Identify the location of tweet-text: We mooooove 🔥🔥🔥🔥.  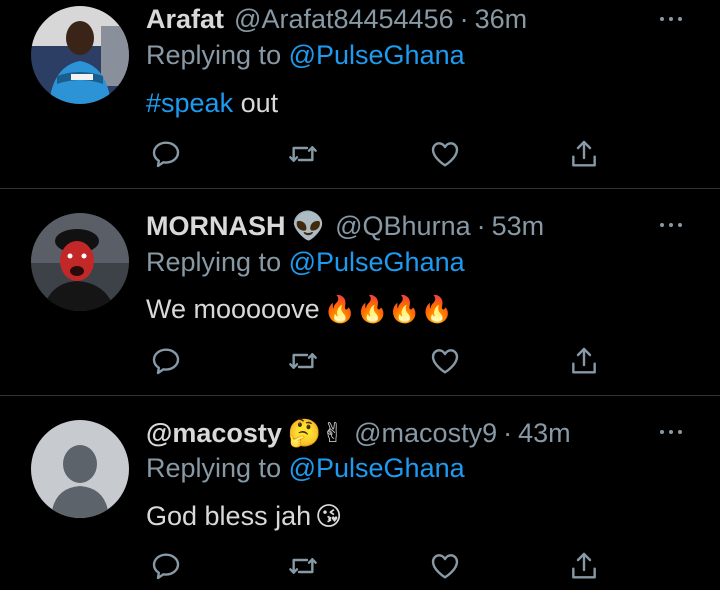
(299, 309).